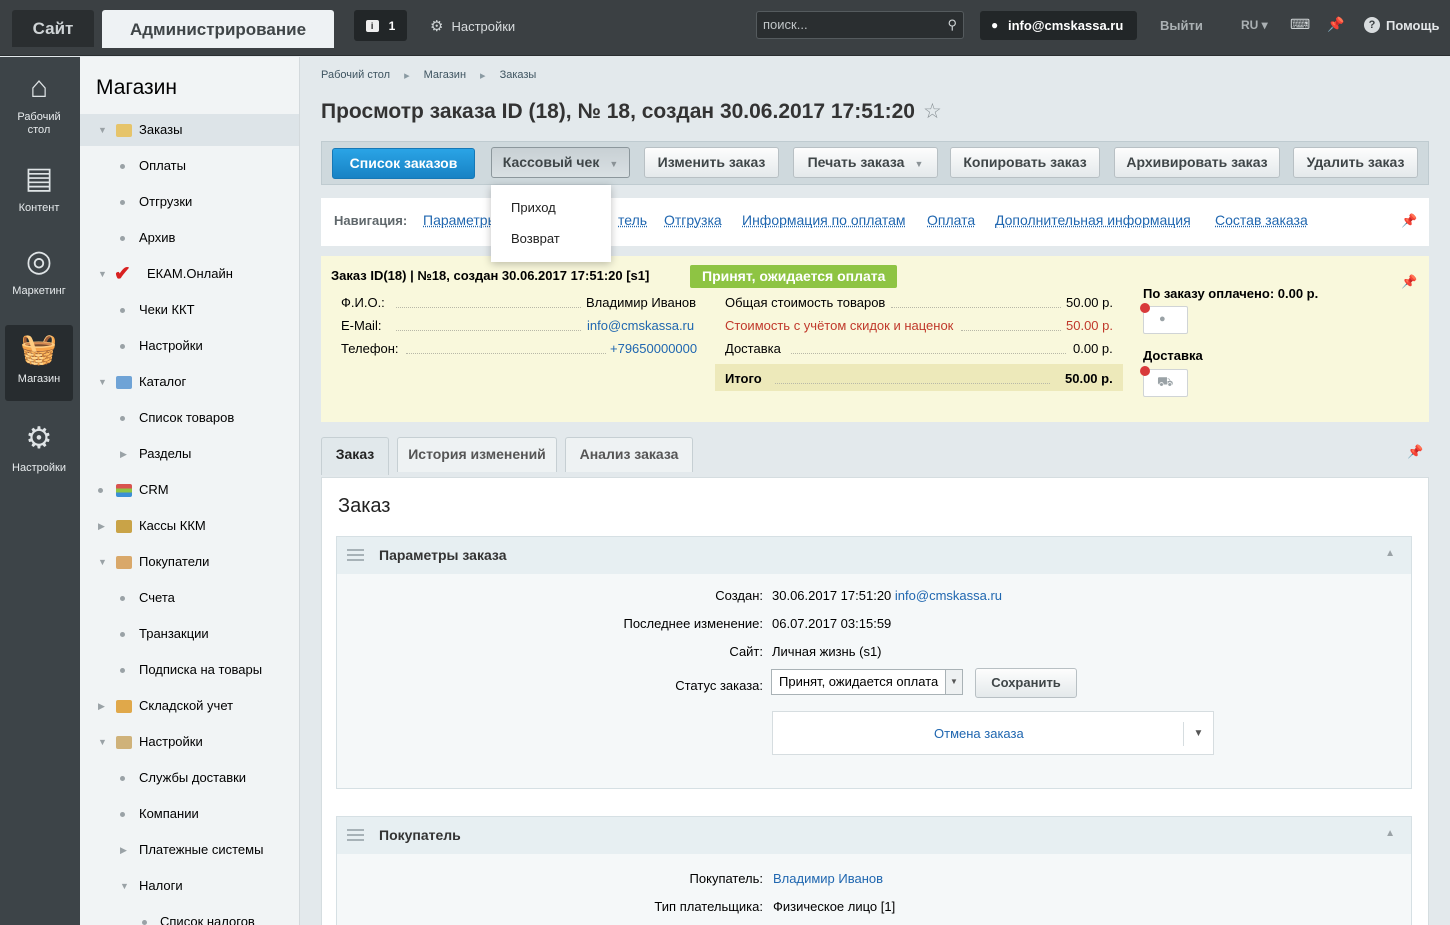 This screenshot has width=1450, height=925. What do you see at coordinates (1197, 162) in the screenshot?
I see `archive-order-button: Архивировать заказ` at bounding box center [1197, 162].